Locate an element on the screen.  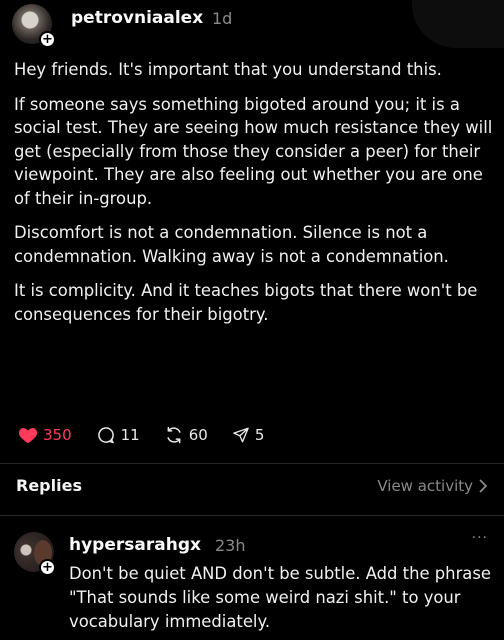
like-button: 350 is located at coordinates (45, 435).